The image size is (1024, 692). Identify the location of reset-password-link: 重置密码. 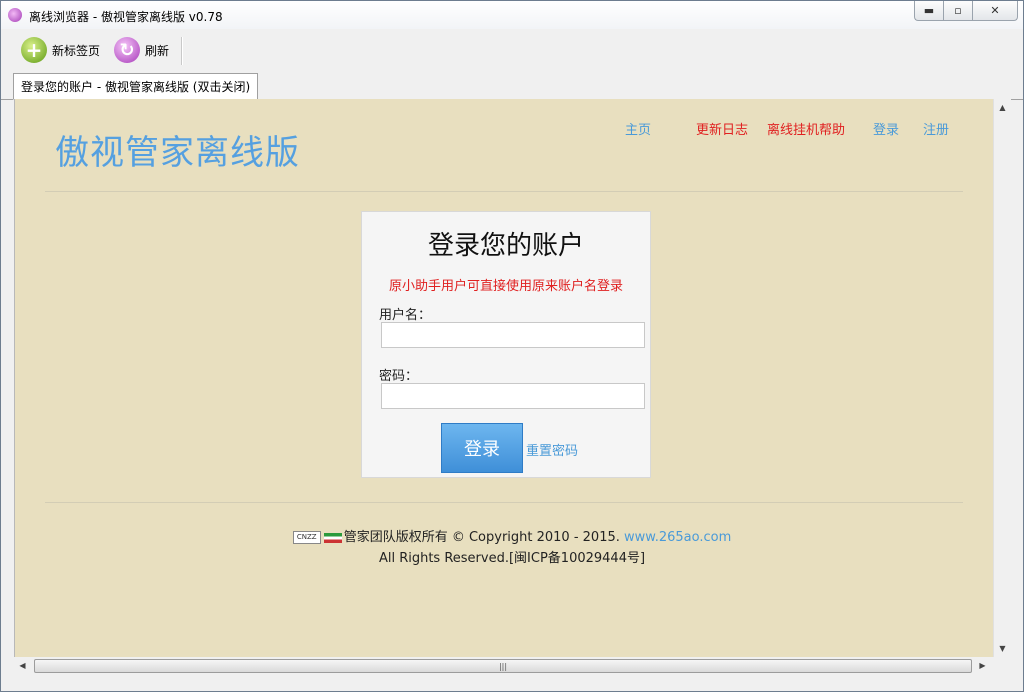
(552, 449).